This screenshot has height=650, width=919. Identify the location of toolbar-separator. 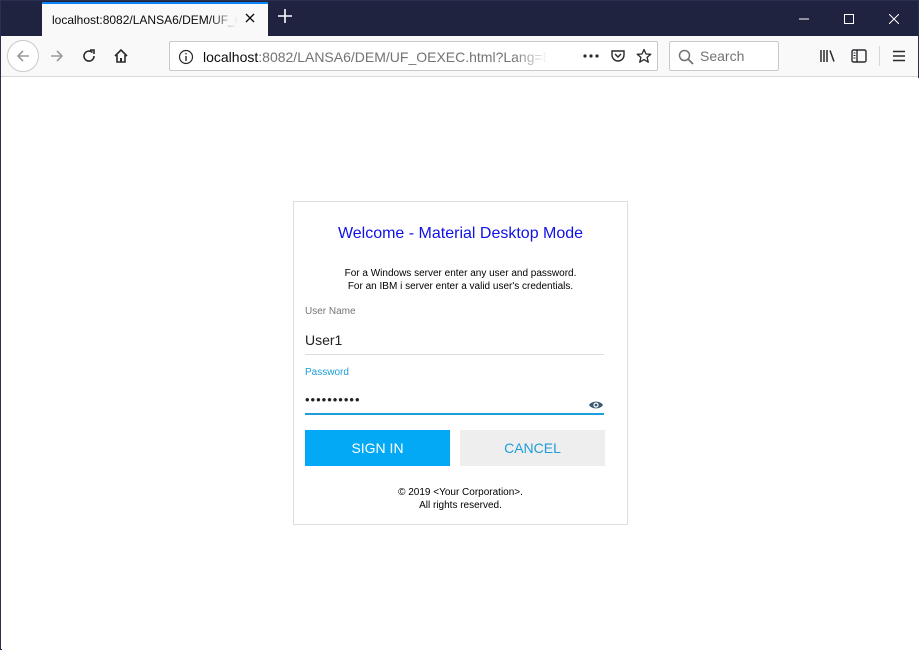
(879, 56).